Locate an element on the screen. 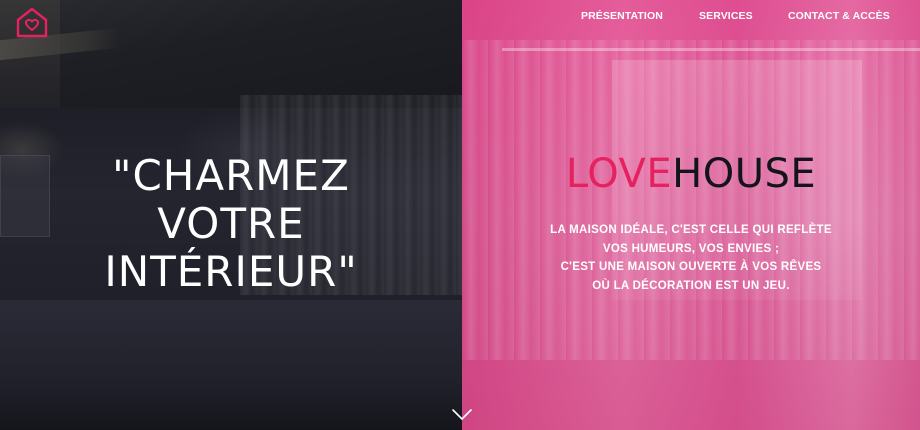  tagline-line-4: OÙ LA DÉCORATION EST UN JEU. is located at coordinates (691, 285).